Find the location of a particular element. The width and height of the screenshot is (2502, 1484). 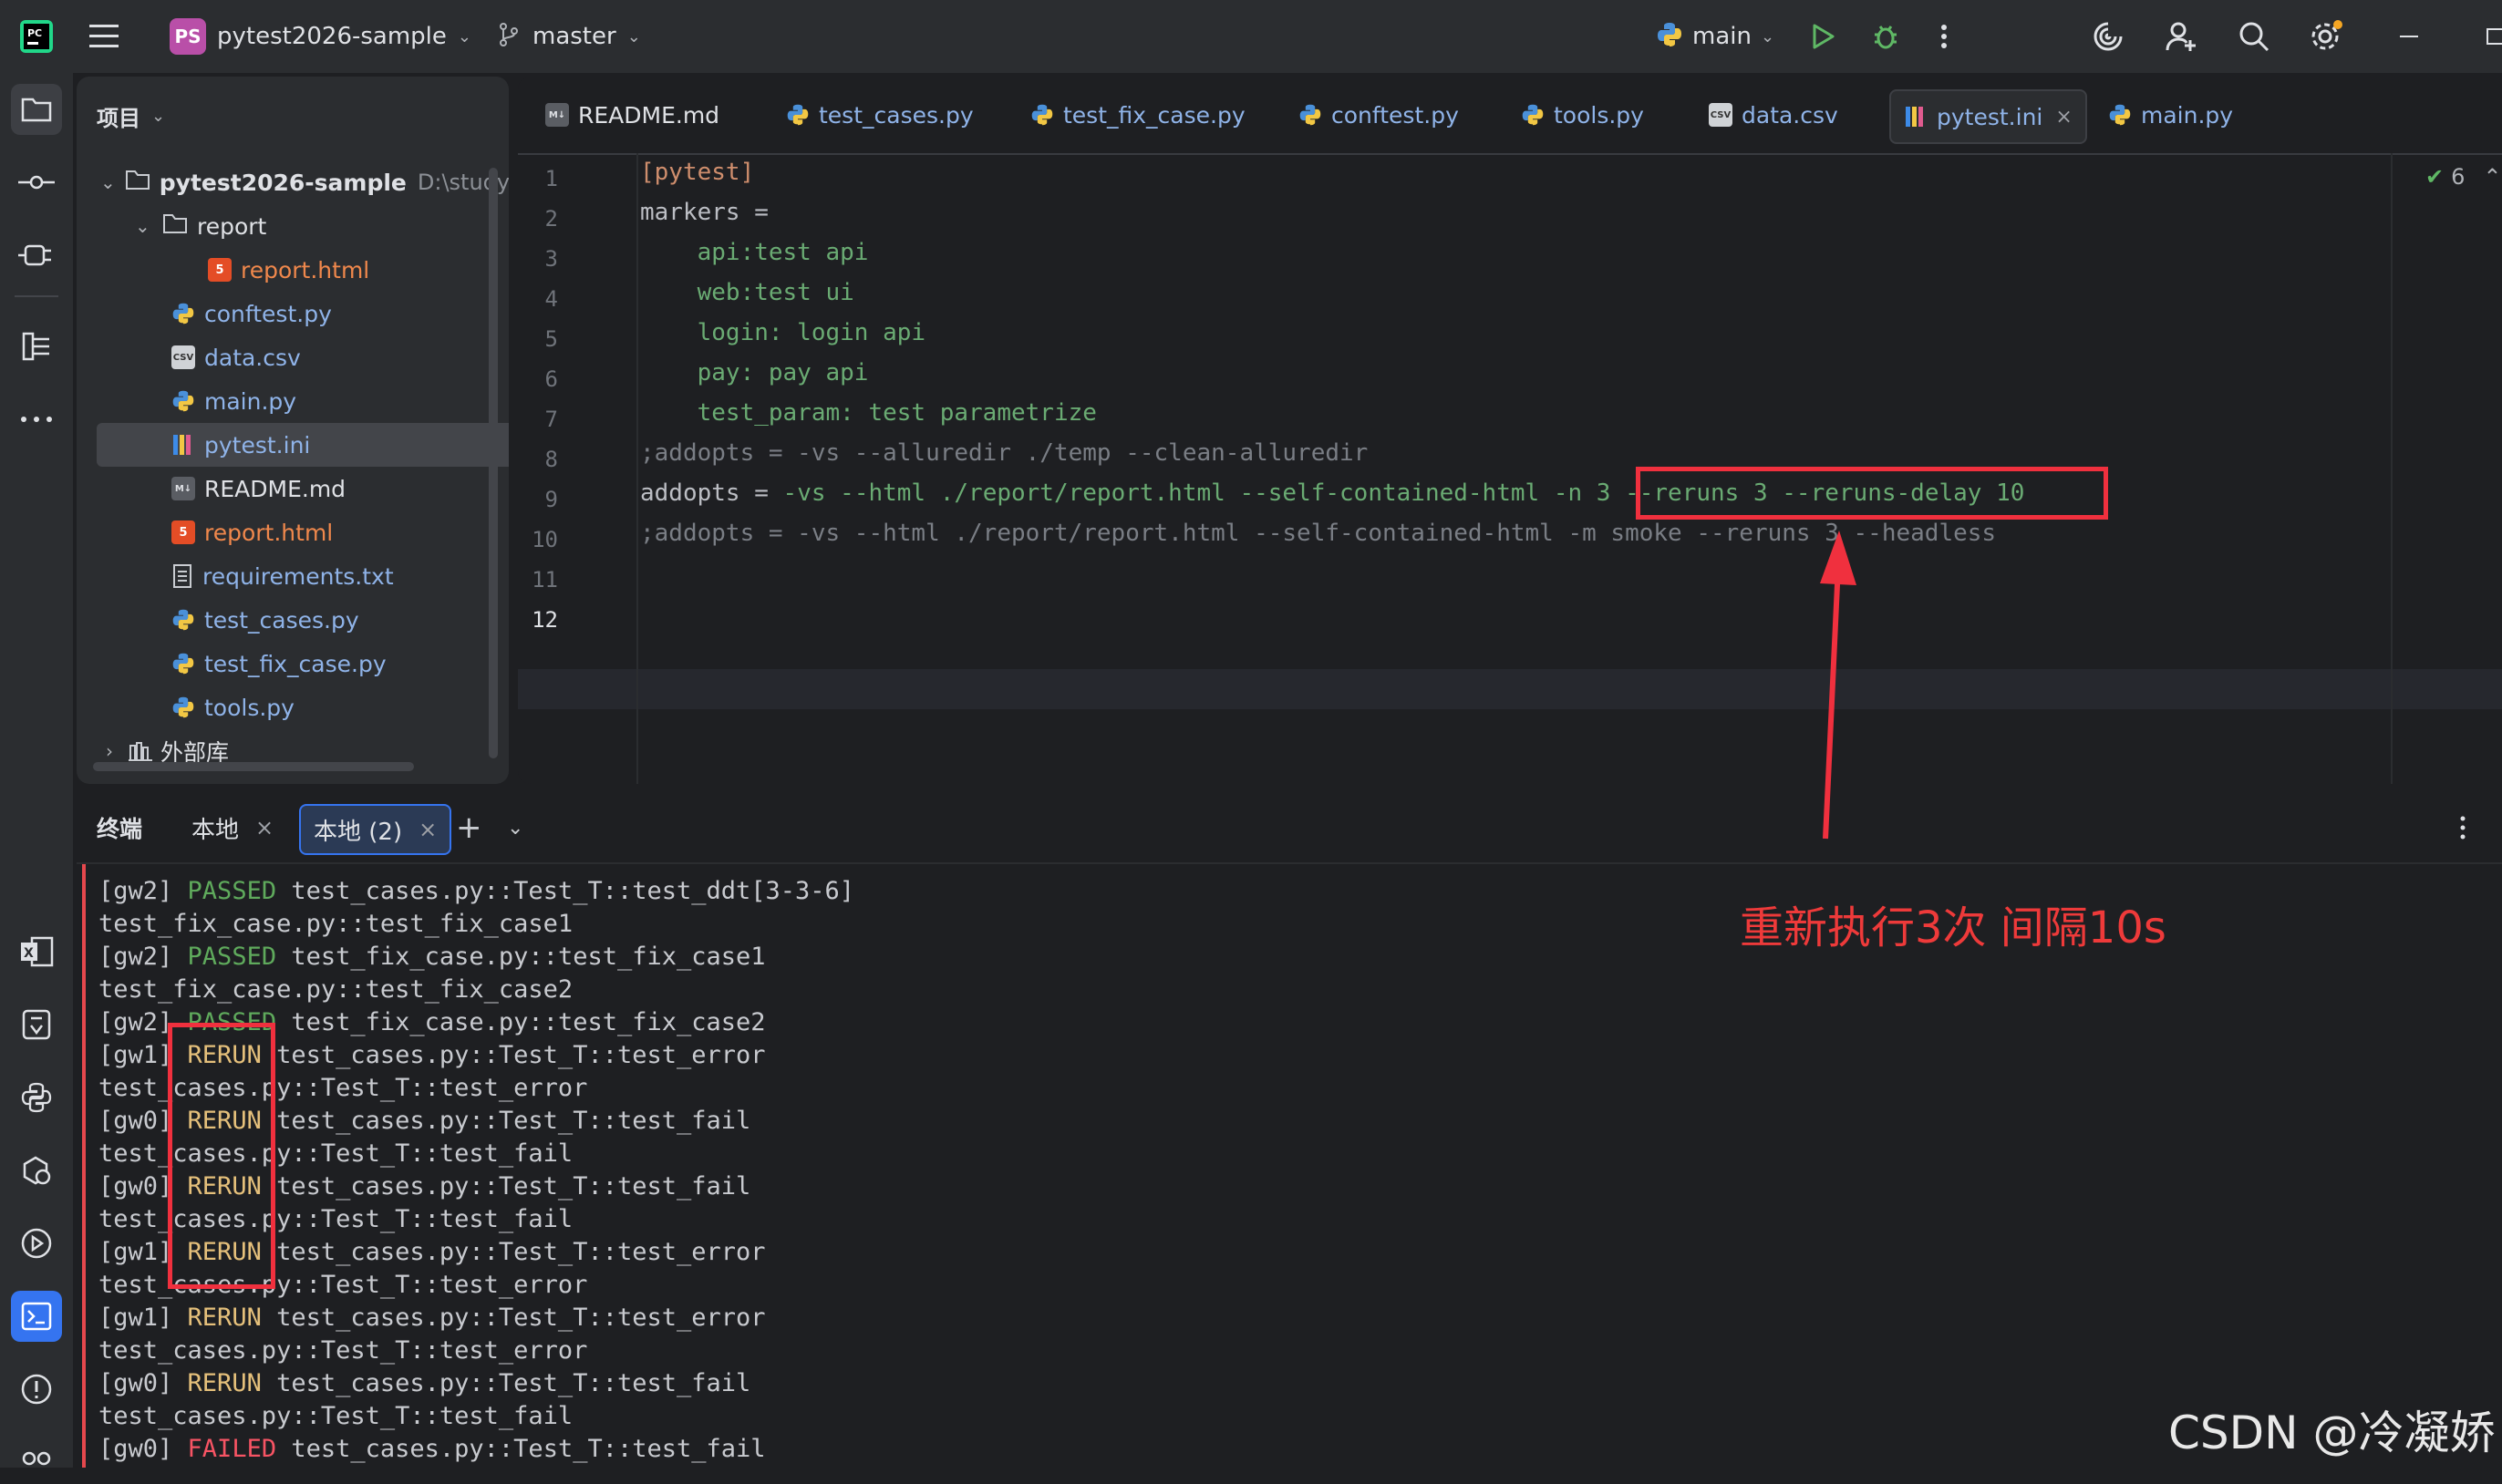

watermark: CSDN @冷凝娇 is located at coordinates (2332, 1433).